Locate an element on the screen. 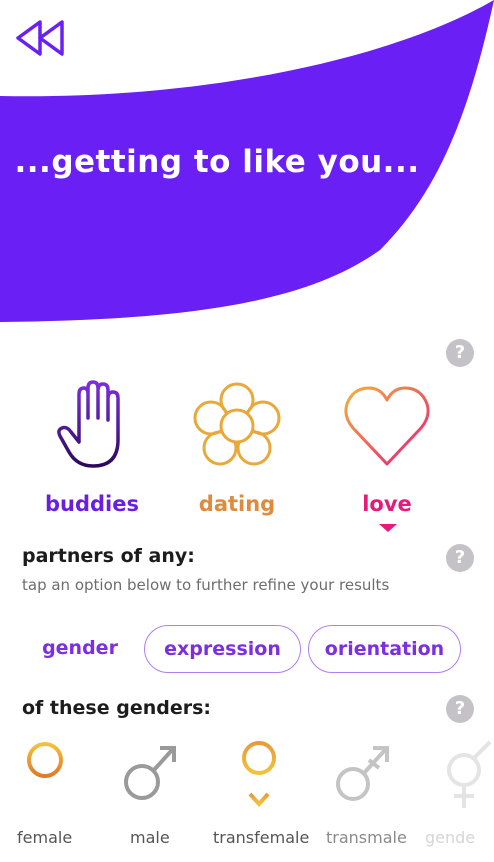 The width and height of the screenshot is (494, 862). flower-icon is located at coordinates (237, 424).